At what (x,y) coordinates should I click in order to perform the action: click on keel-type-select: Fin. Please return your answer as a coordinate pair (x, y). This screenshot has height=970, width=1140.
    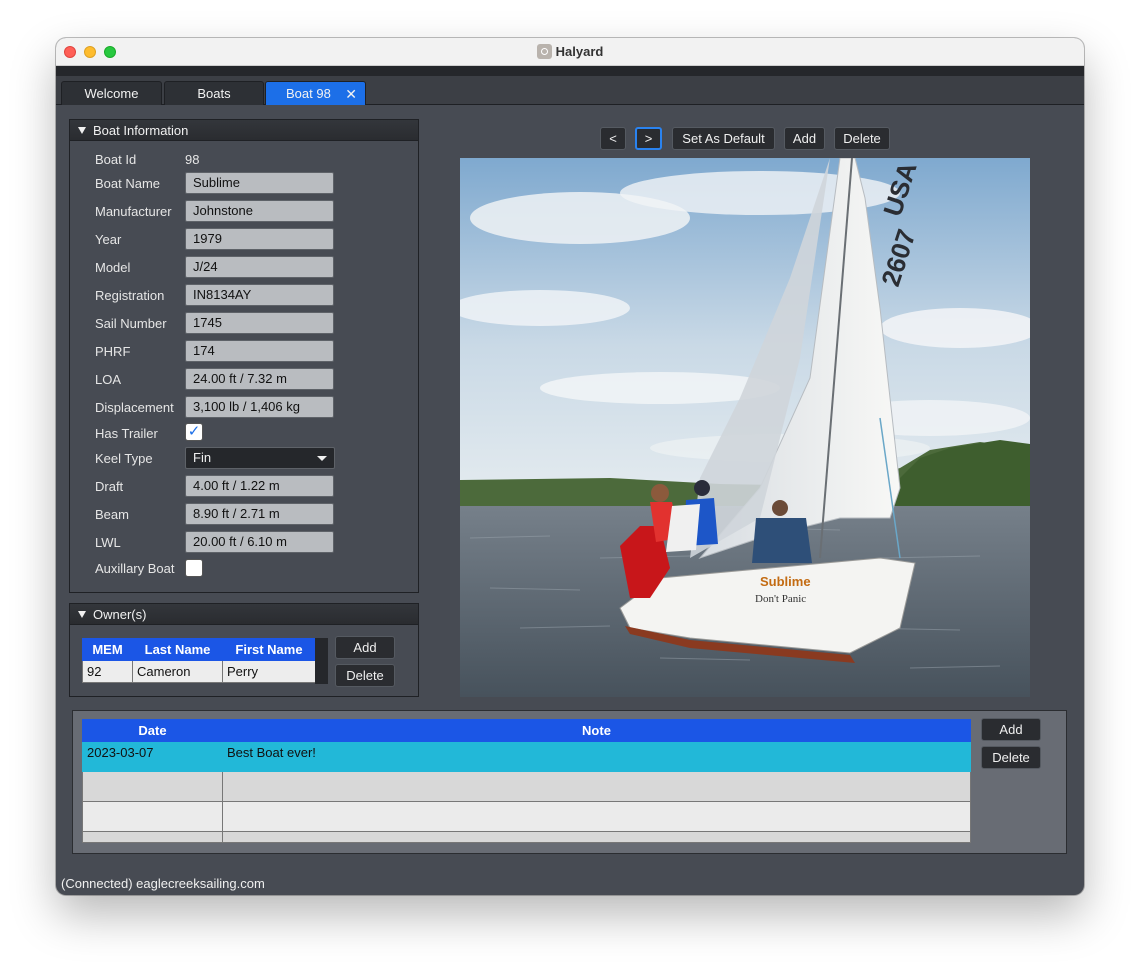
    Looking at the image, I should click on (260, 458).